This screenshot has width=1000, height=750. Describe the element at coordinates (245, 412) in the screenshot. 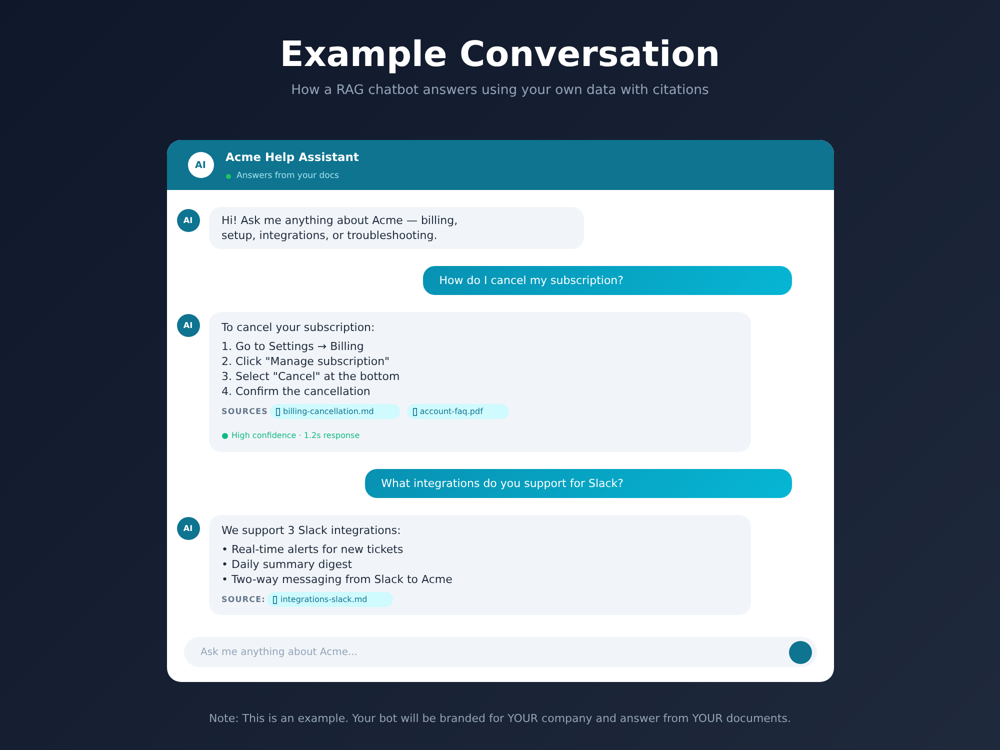

I see `sources-label: SOURCES` at that location.